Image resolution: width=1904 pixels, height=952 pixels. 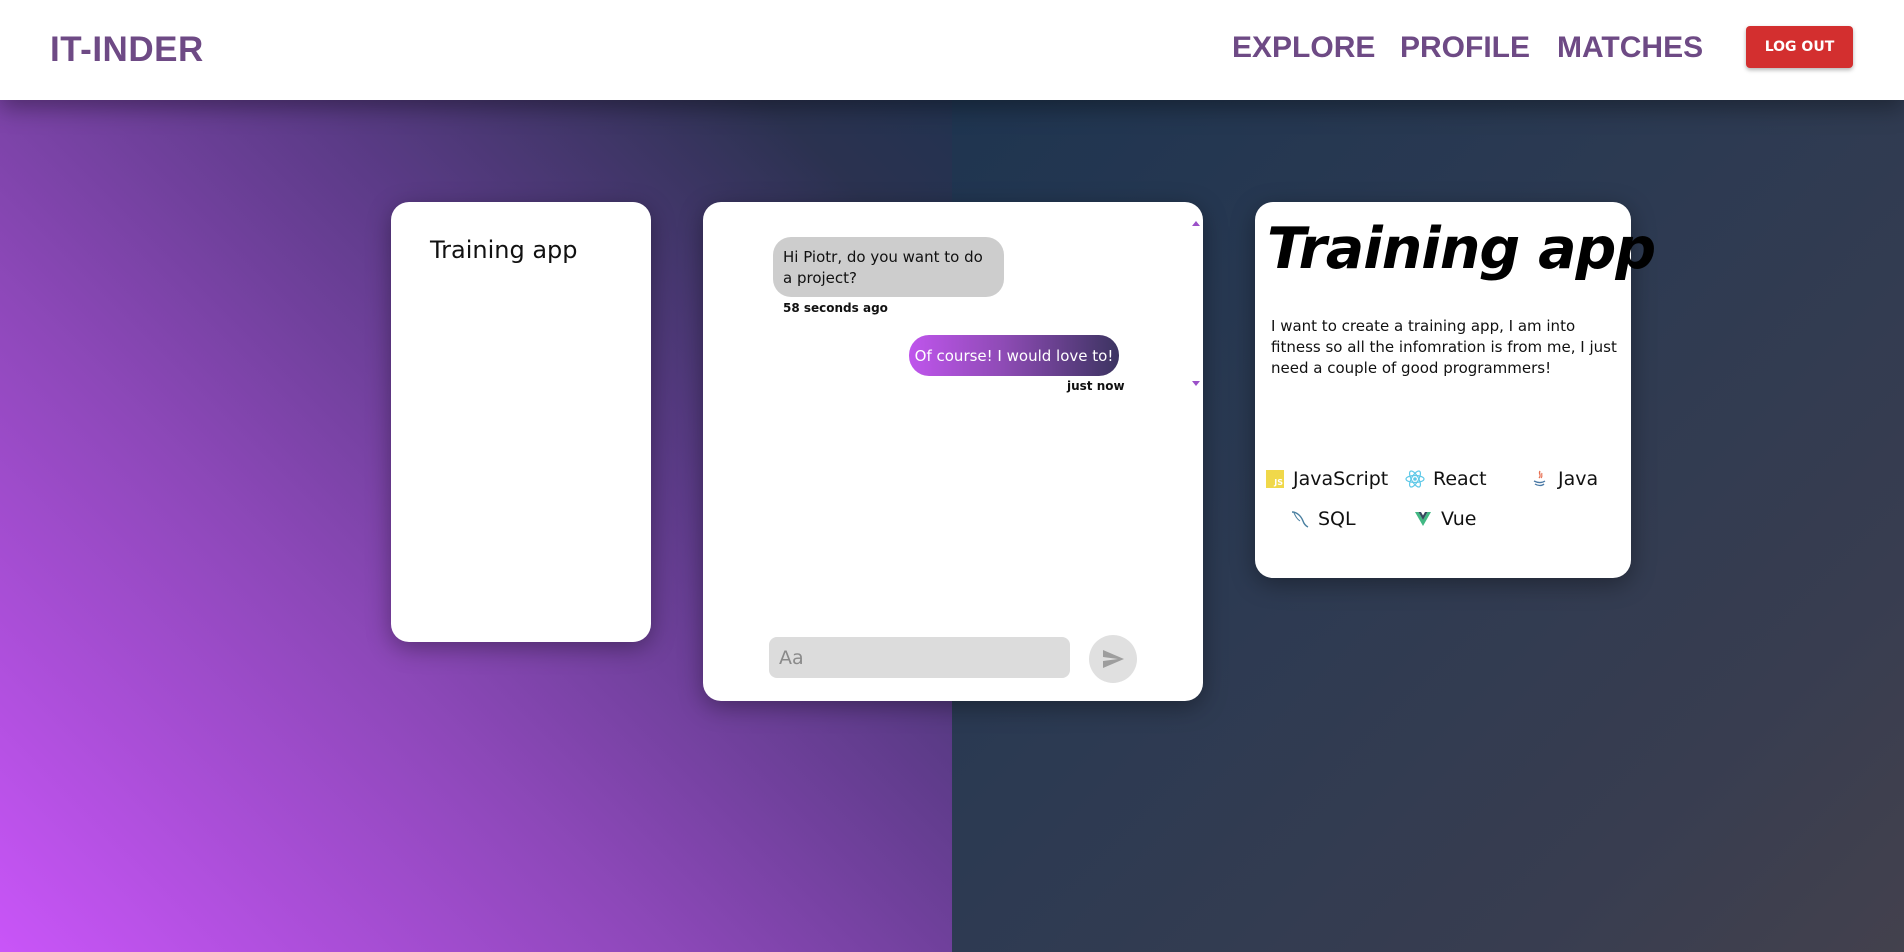 I want to click on app-logo: IT-INDER, so click(x=127, y=50).